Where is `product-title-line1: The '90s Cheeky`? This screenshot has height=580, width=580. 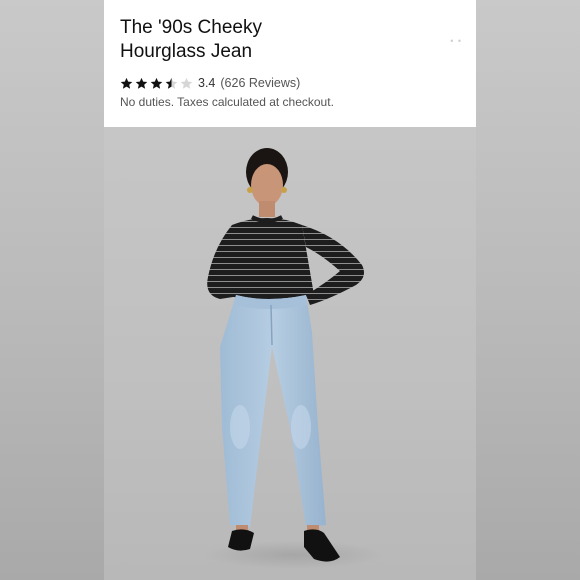 product-title-line1: The '90s Cheeky is located at coordinates (191, 27).